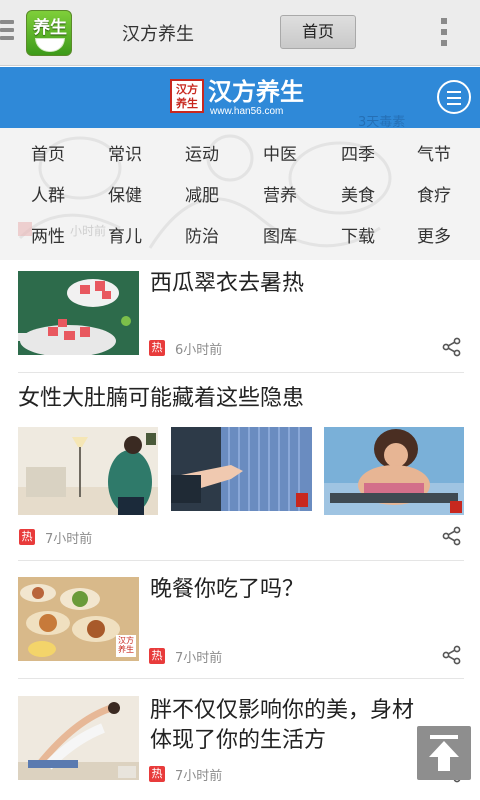 This screenshot has width=480, height=800. Describe the element at coordinates (247, 111) in the screenshot. I see `logo-url: www.han56.com` at that location.